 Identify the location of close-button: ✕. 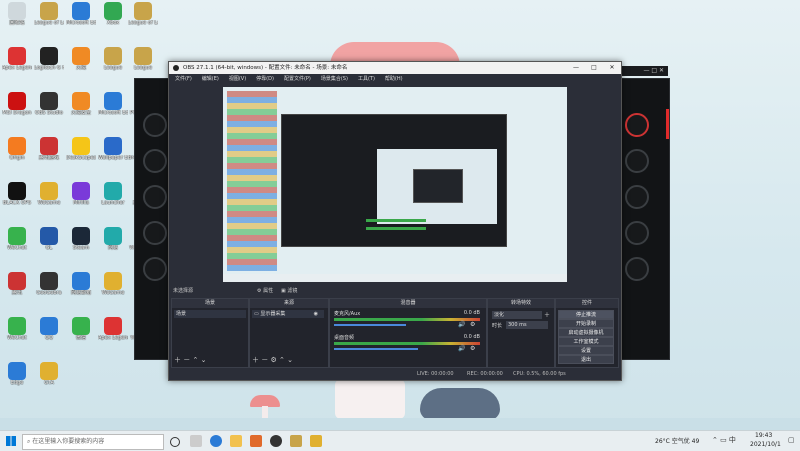
(612, 68).